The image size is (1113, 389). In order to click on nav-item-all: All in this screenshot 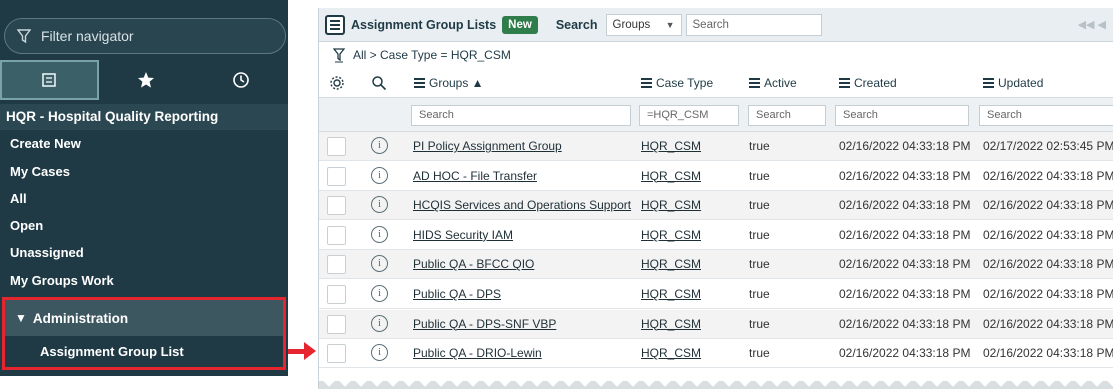, I will do `click(144, 199)`.